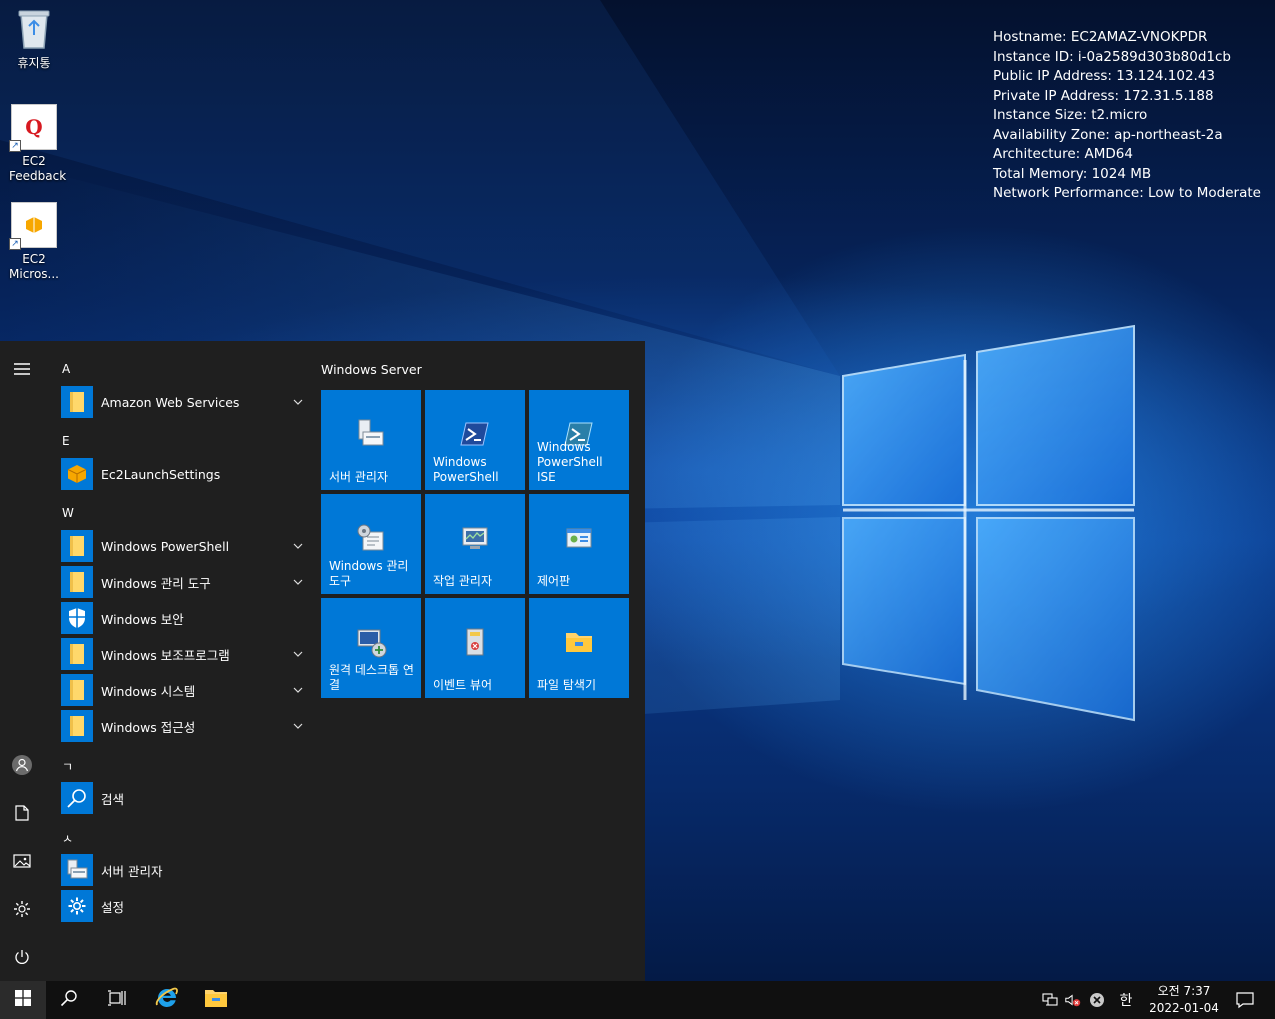 The image size is (1275, 1019). Describe the element at coordinates (183, 906) in the screenshot. I see `app-item-settings: 설정` at that location.